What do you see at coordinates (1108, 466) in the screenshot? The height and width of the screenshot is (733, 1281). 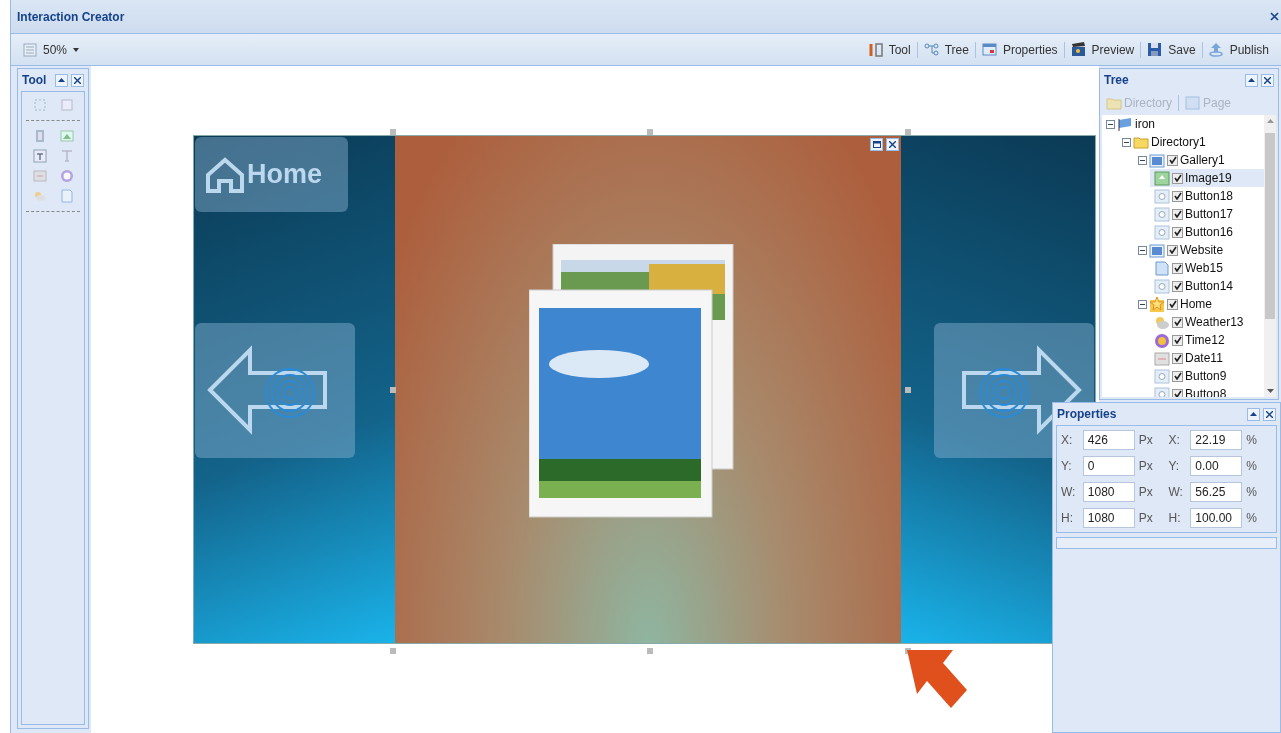 I see `input-field: 0` at bounding box center [1108, 466].